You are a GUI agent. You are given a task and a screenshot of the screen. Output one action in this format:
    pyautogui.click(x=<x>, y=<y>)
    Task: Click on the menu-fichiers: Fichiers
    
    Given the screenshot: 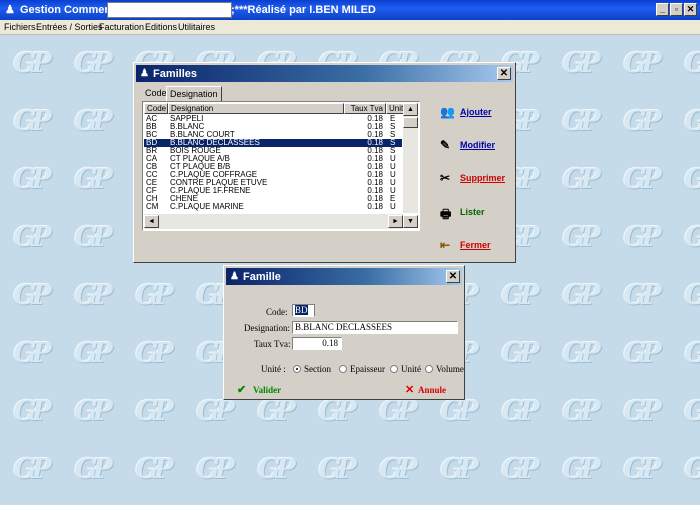 What is the action you would take?
    pyautogui.click(x=20, y=27)
    